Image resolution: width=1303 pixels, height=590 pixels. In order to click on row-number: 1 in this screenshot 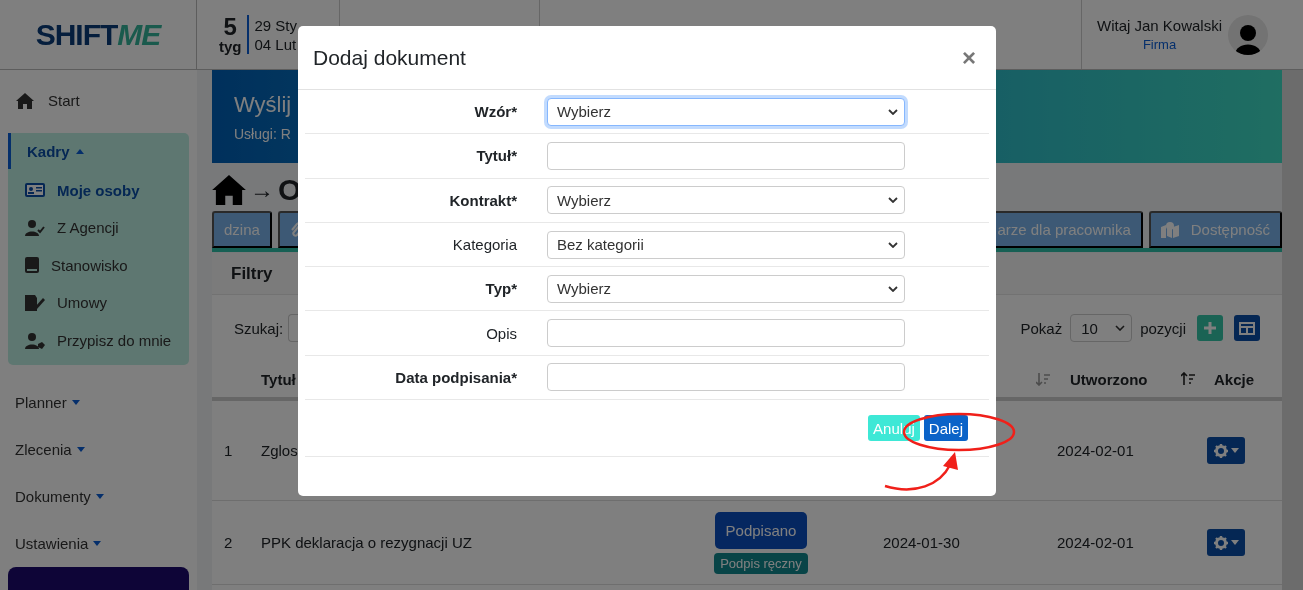, I will do `click(228, 450)`.